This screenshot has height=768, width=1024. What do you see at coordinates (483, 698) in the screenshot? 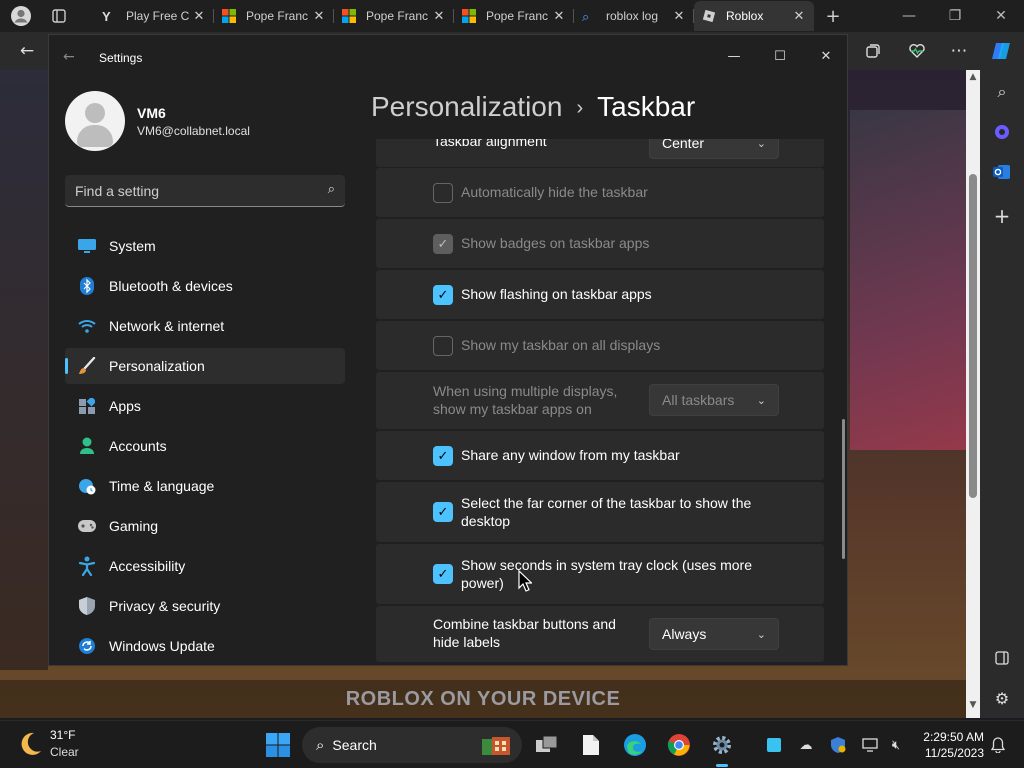
I see `page-footer-text: ROBLOX ON YOUR DEVICE` at bounding box center [483, 698].